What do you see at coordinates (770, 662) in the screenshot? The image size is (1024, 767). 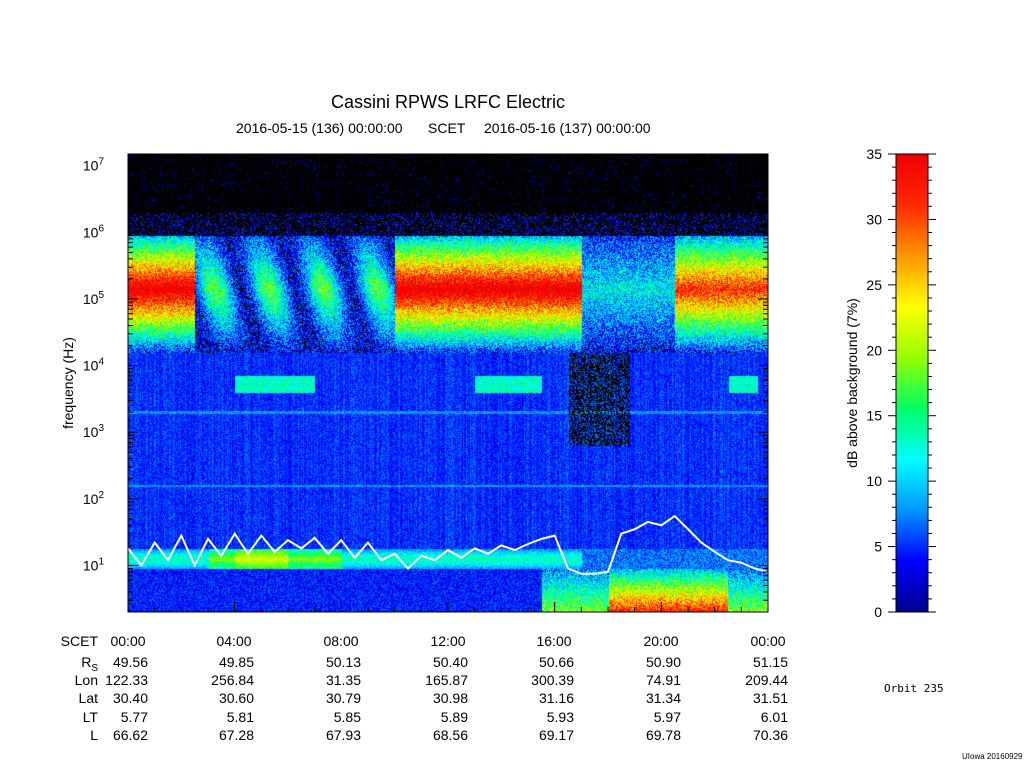 I see `row-value-rs: 51.15` at bounding box center [770, 662].